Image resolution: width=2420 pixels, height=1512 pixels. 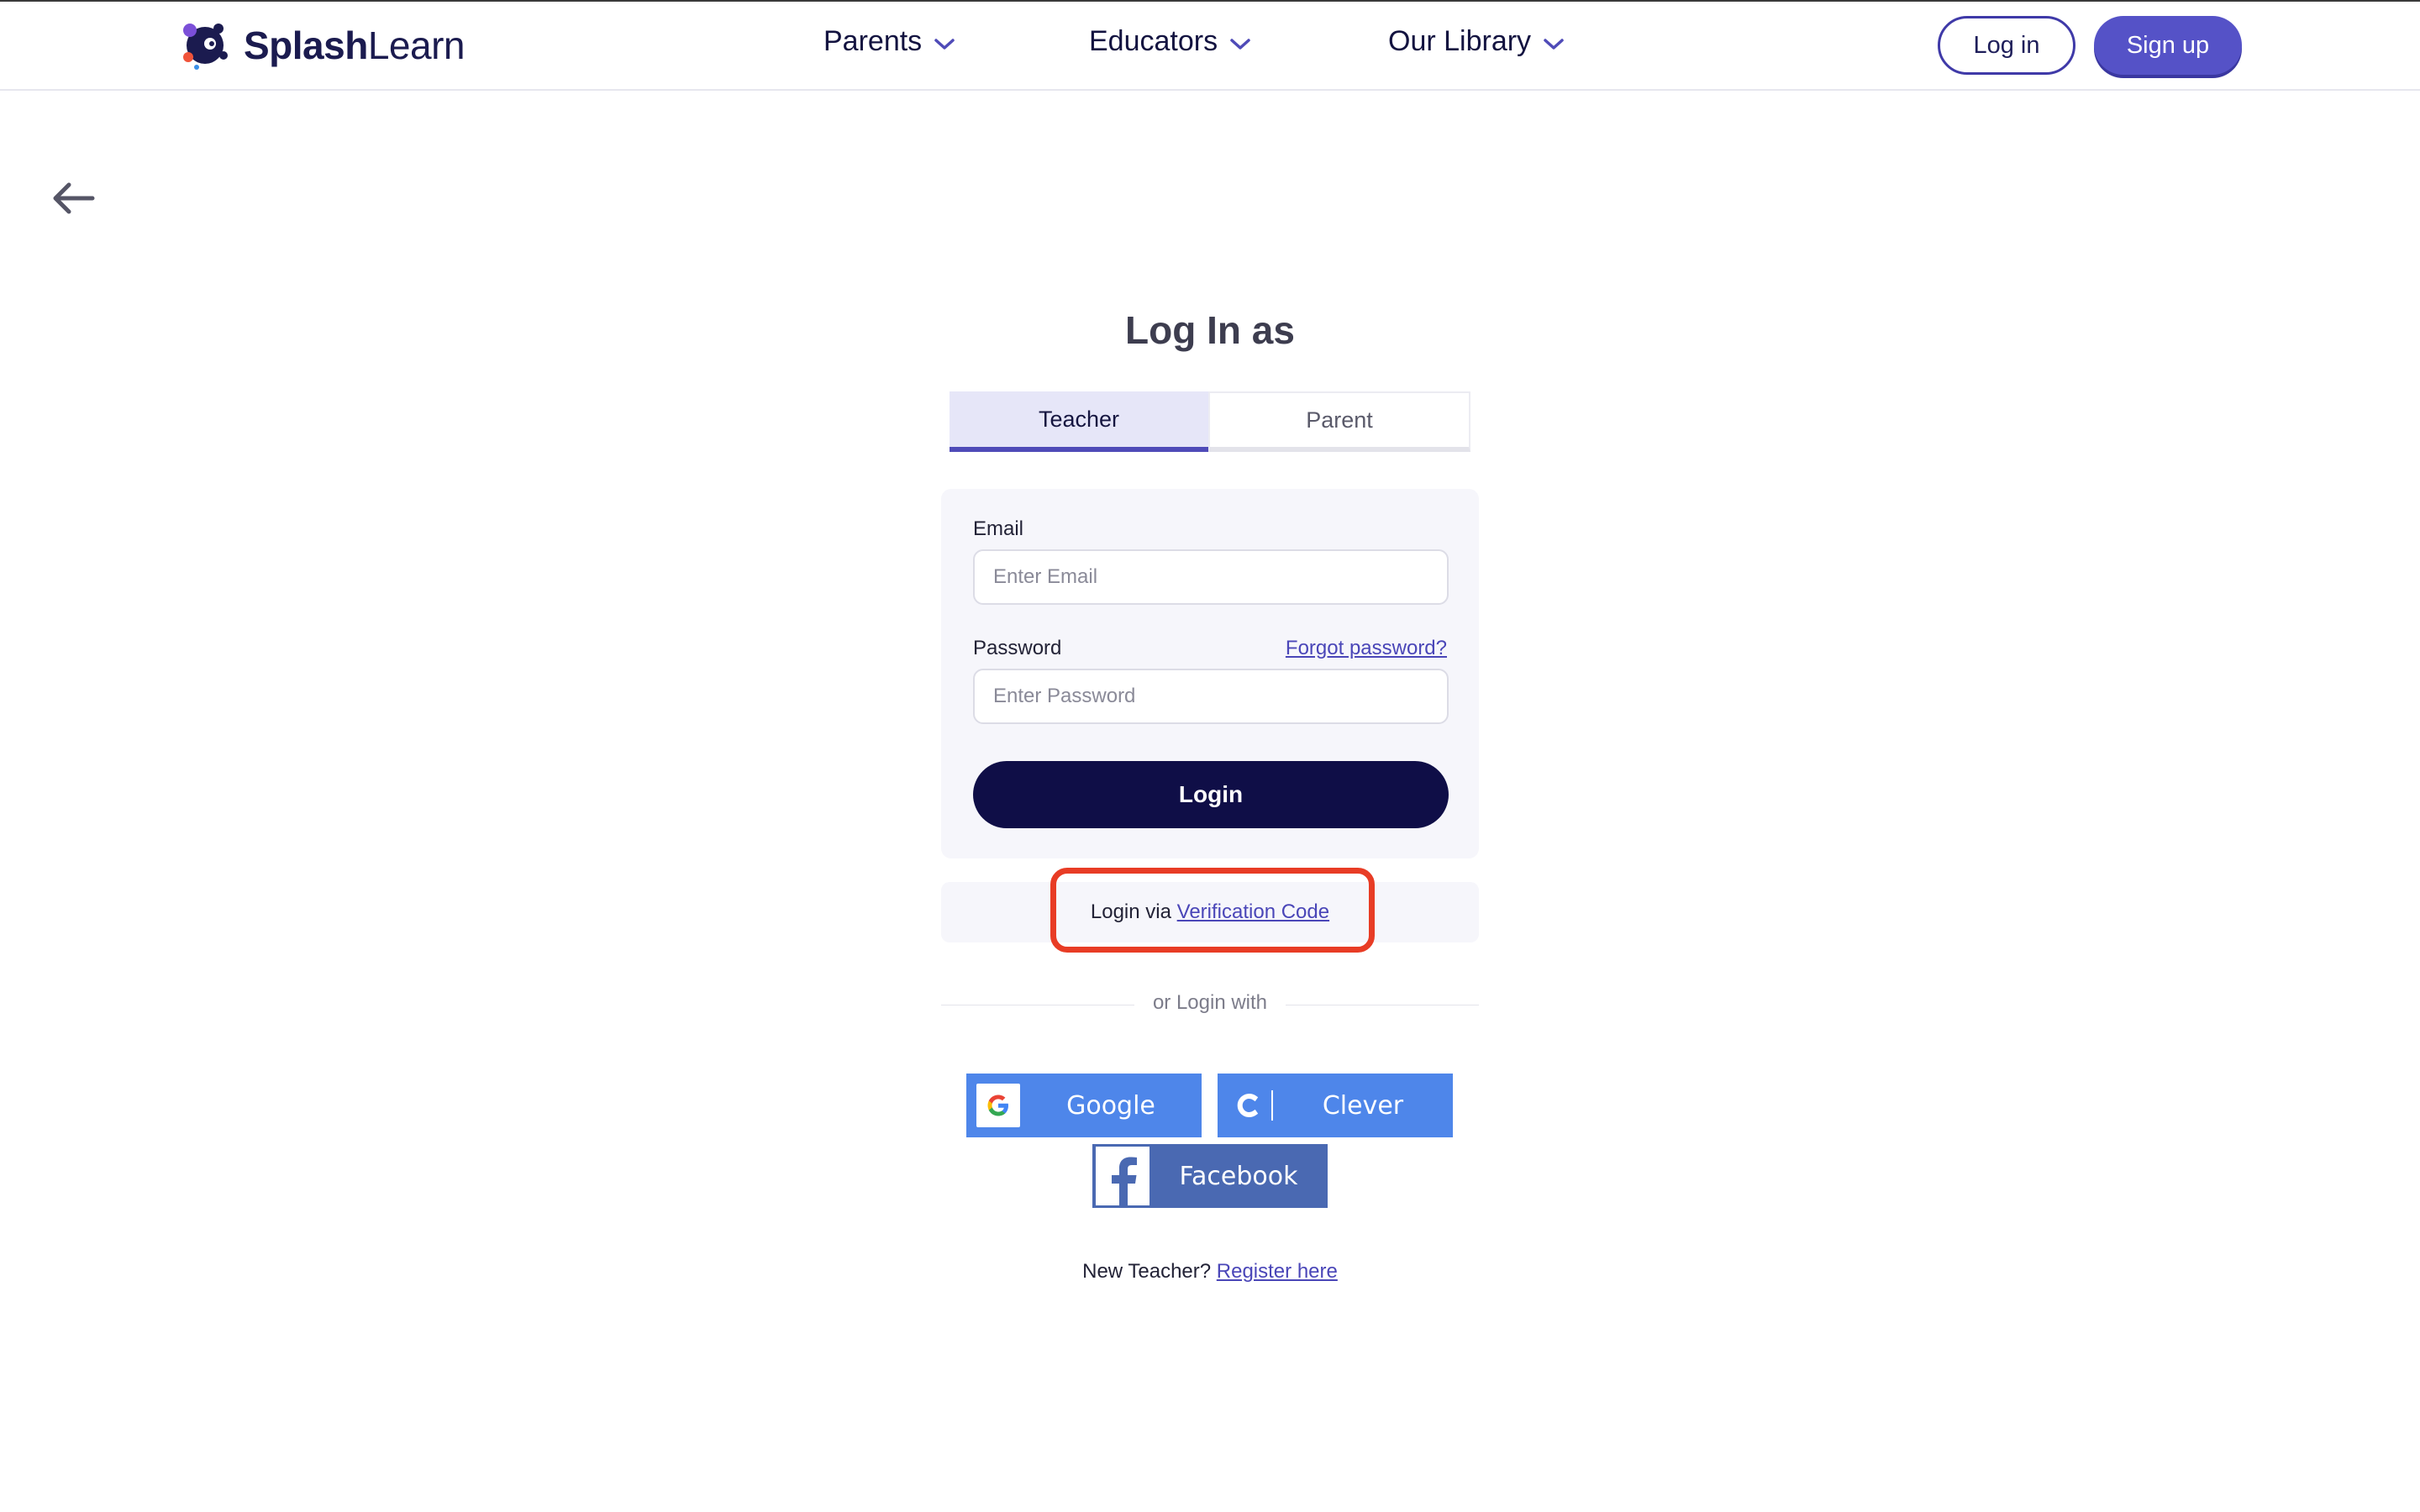 I want to click on facebook-icon, so click(x=1123, y=1176).